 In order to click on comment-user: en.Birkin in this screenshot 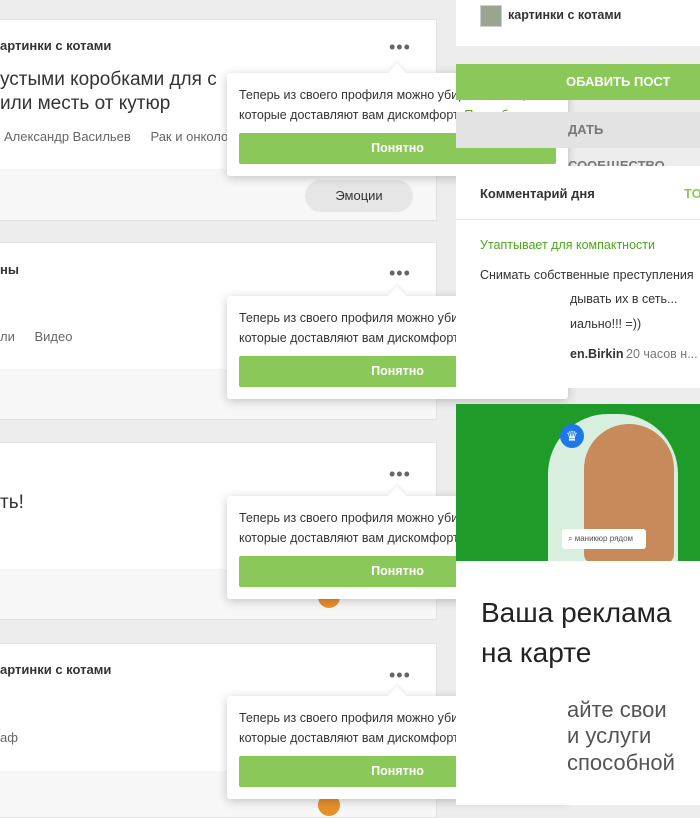, I will do `click(597, 354)`.